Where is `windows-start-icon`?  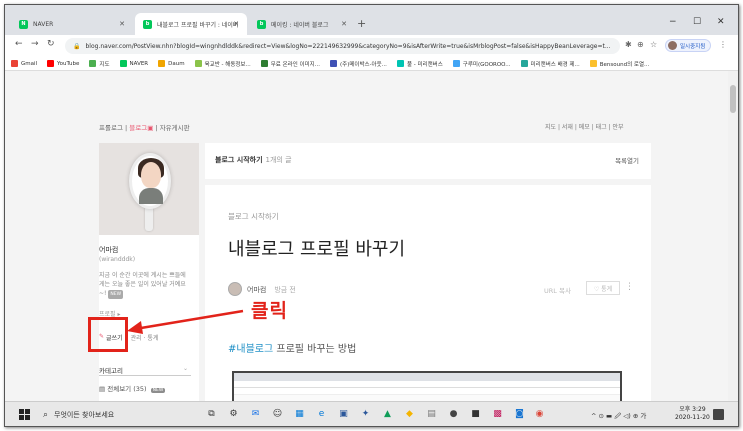 windows-start-icon is located at coordinates (24, 414).